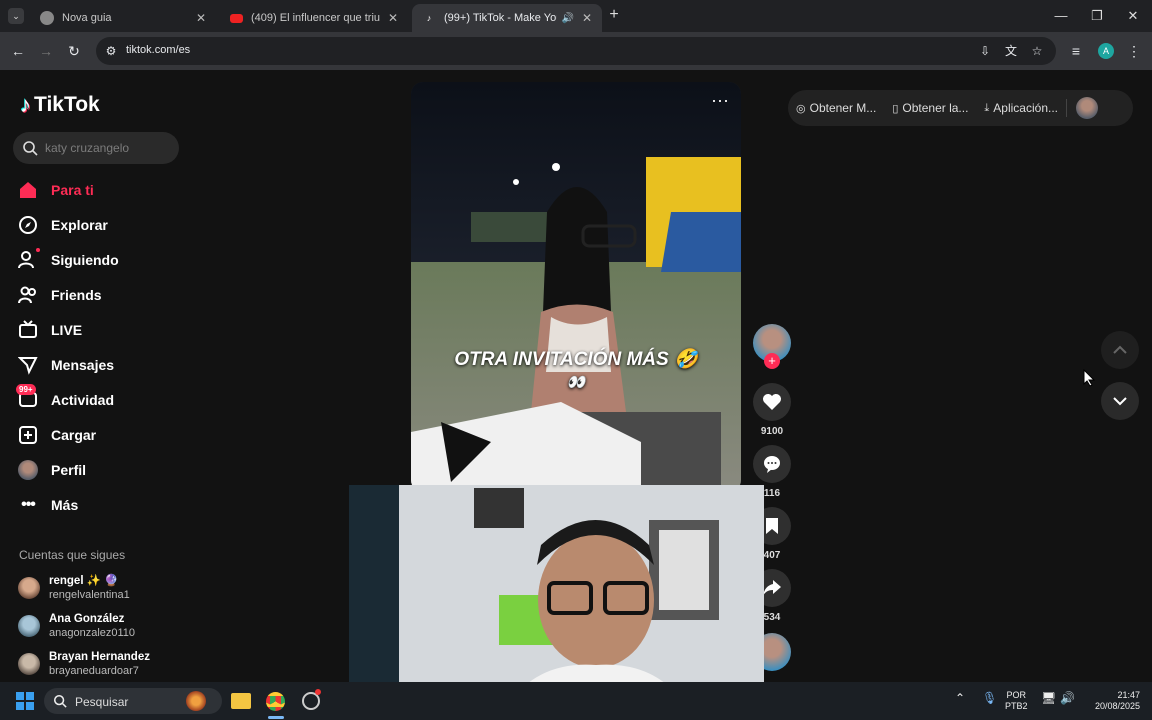  I want to click on video-more-button: ···, so click(720, 100).